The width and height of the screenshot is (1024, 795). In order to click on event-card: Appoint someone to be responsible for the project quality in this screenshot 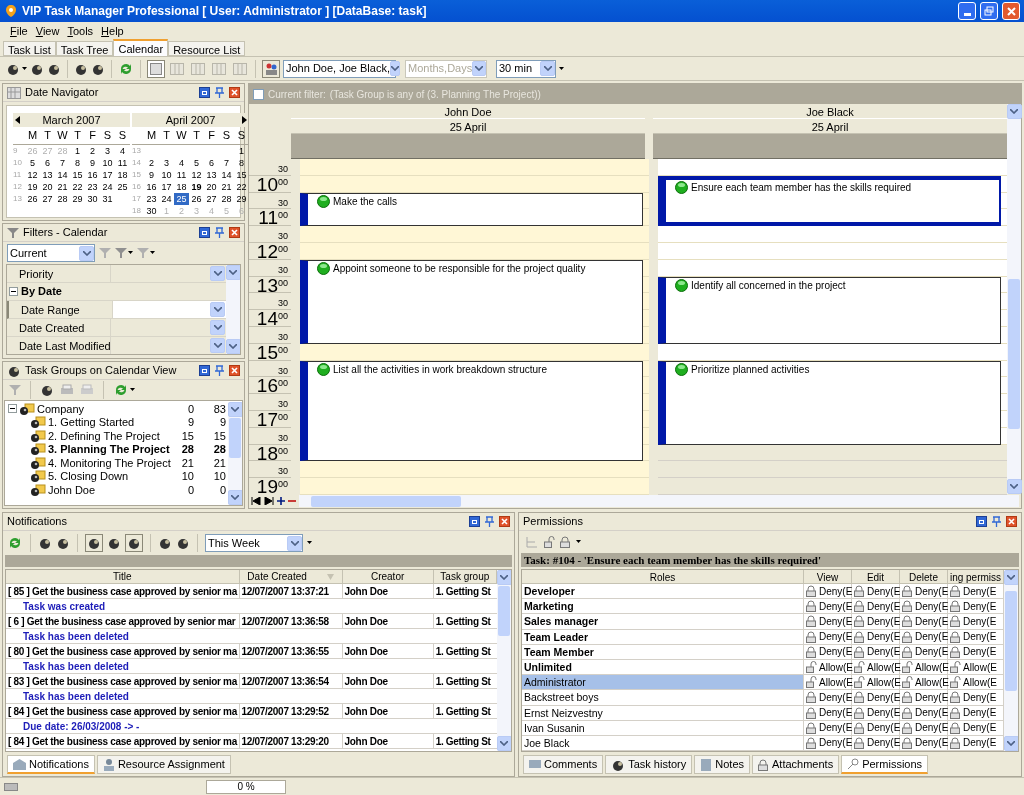, I will do `click(471, 301)`.